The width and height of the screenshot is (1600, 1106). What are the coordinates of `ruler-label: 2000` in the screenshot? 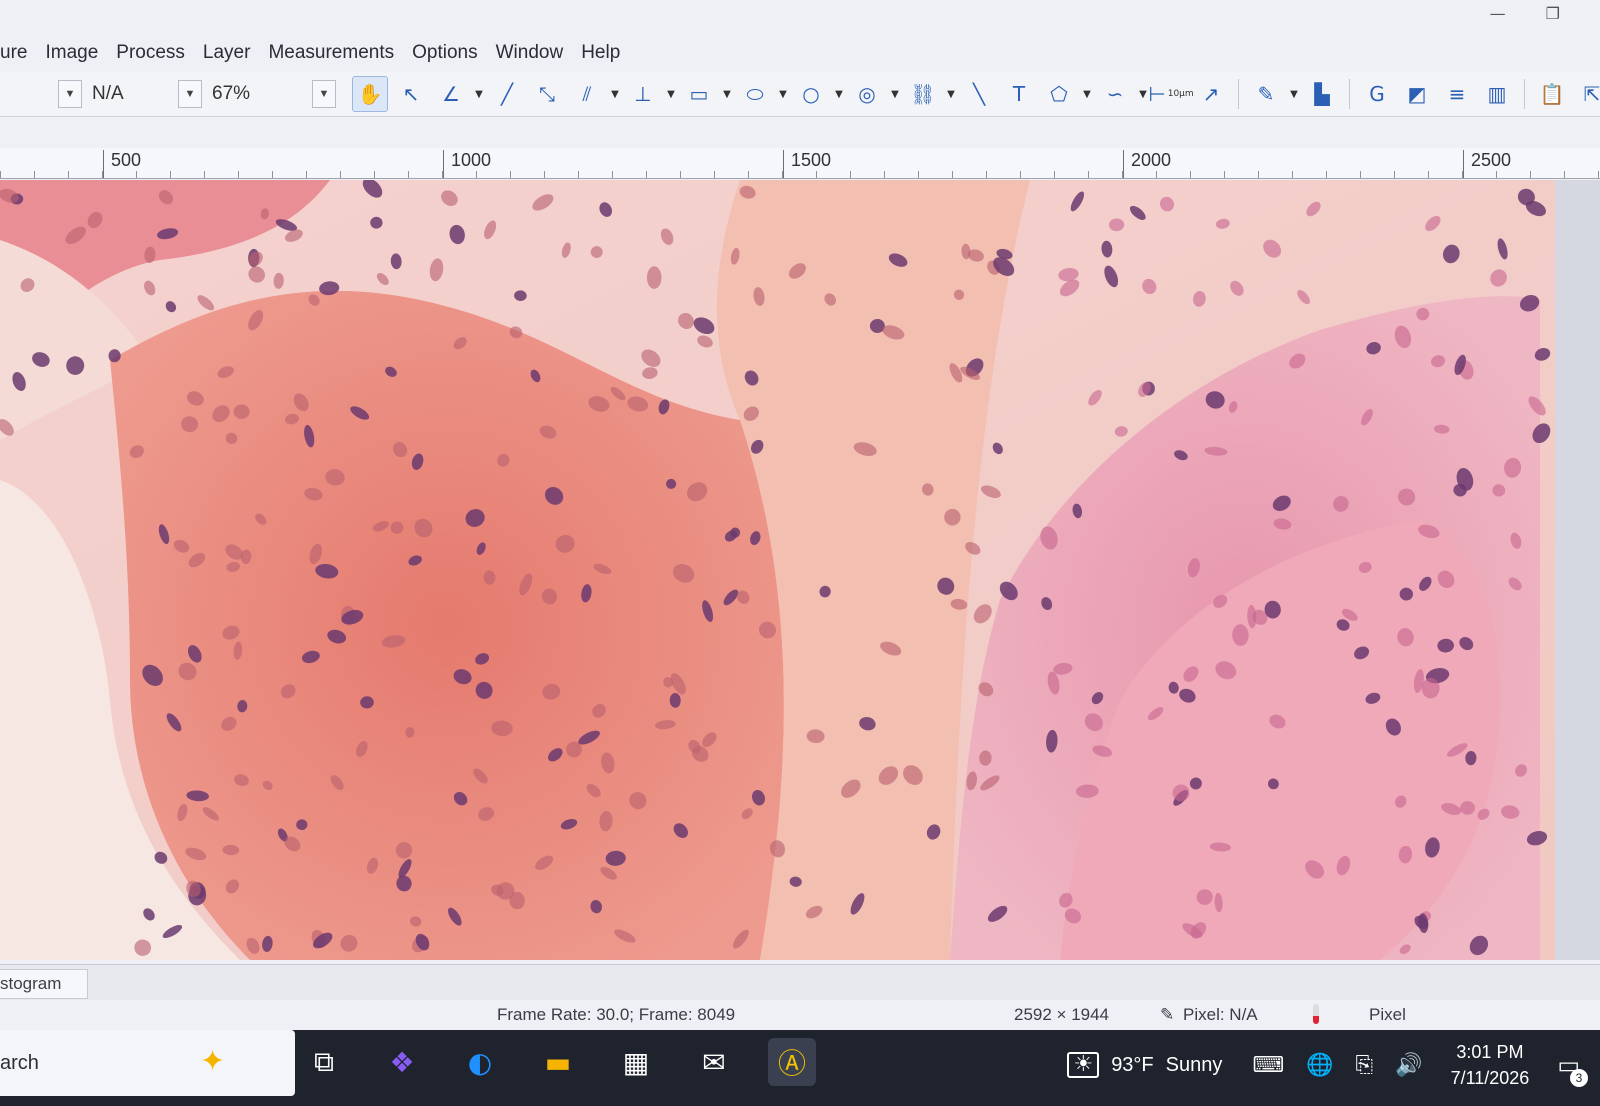 It's located at (1151, 160).